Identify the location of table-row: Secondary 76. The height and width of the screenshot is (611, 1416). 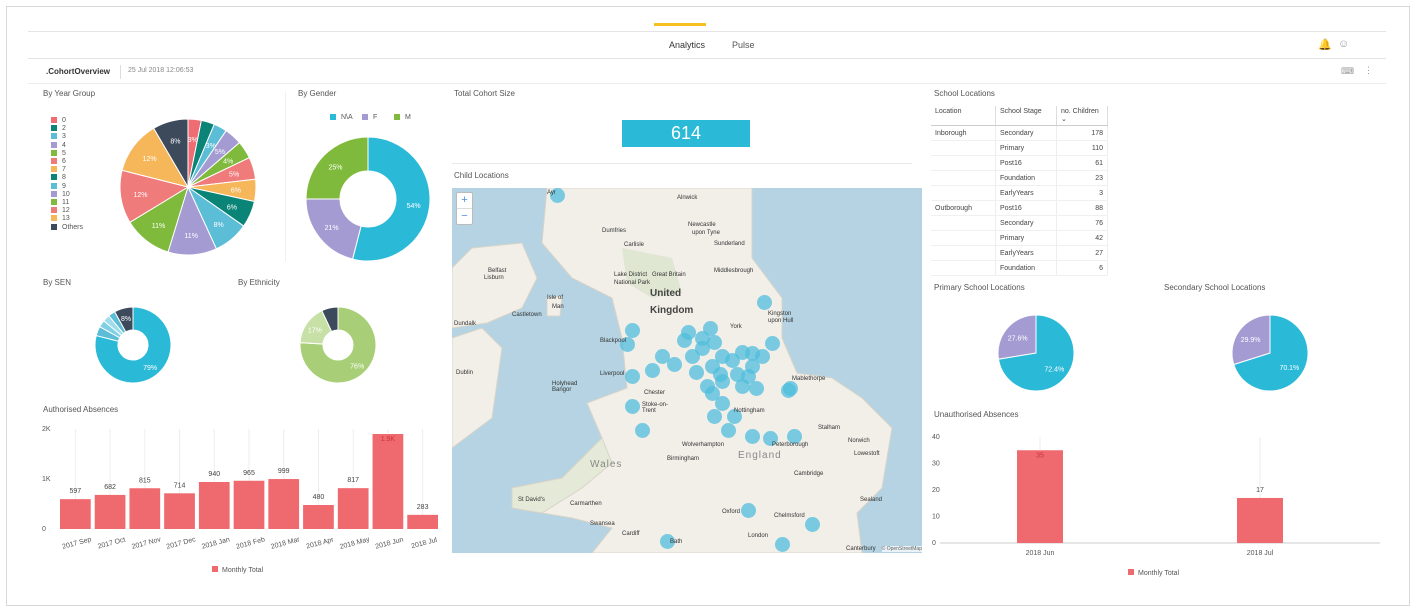
(1019, 223).